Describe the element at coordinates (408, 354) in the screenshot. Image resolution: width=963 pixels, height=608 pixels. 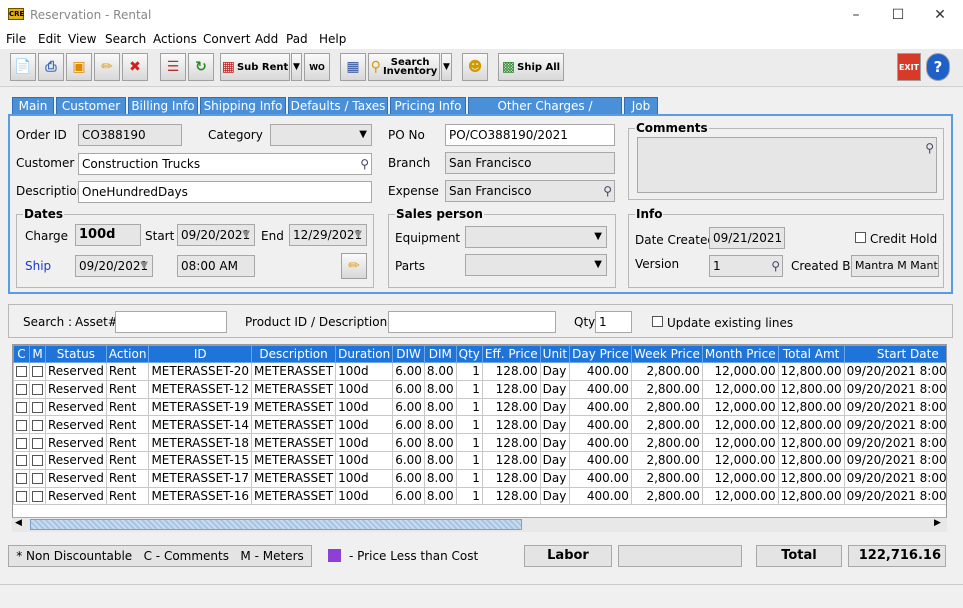
I see `column-header-diw: DIW` at that location.